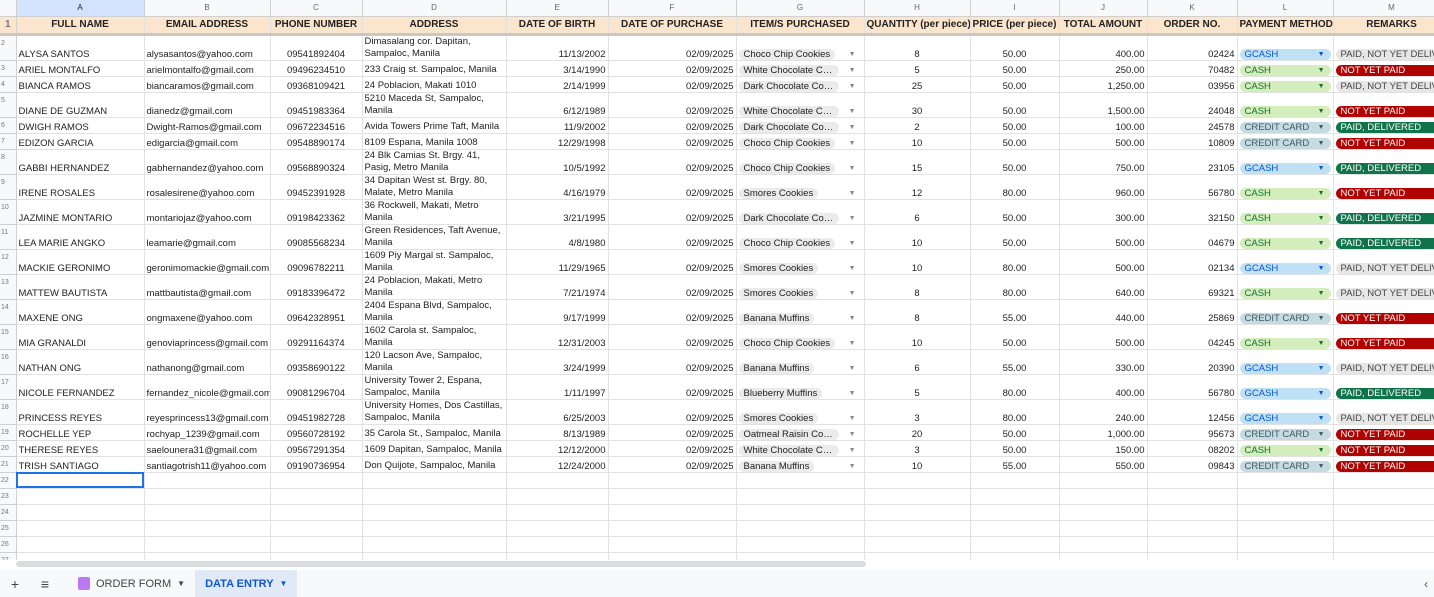 Image resolution: width=1434 pixels, height=597 pixels. Describe the element at coordinates (316, 125) in the screenshot. I see `phone-cell: 09672234516` at that location.